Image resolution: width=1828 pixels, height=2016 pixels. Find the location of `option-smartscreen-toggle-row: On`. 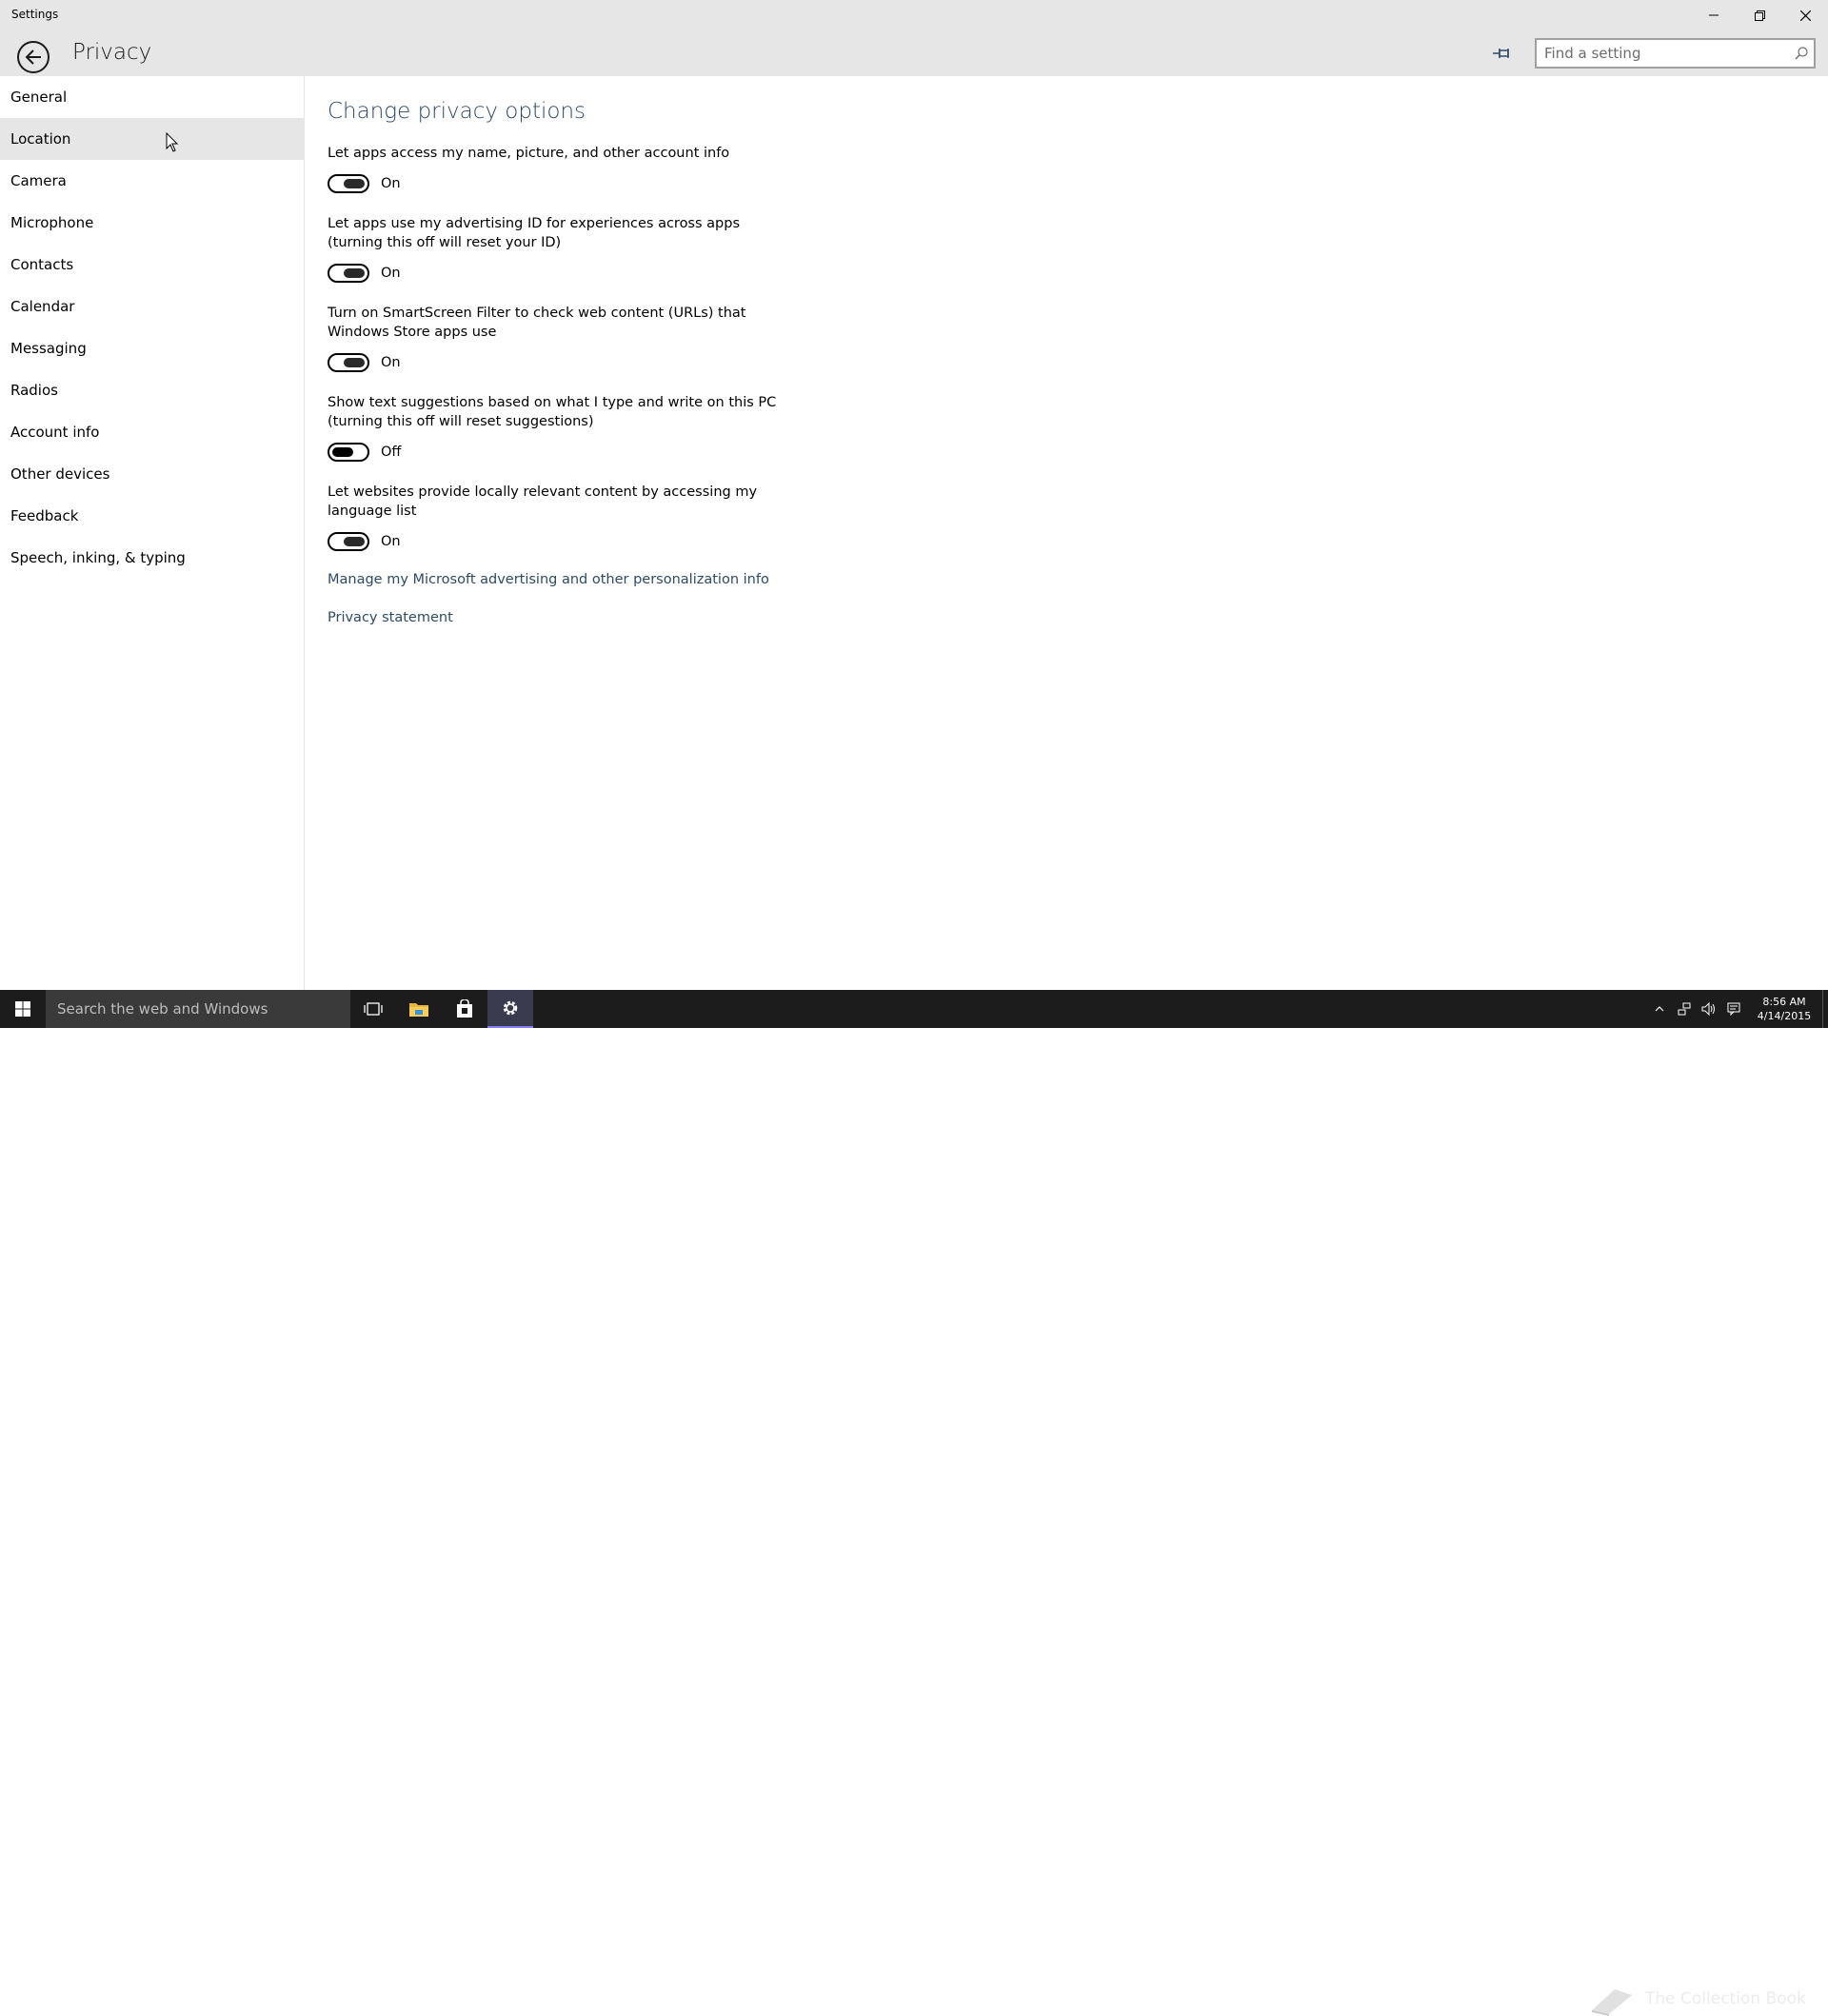

option-smartscreen-toggle-row: On is located at coordinates (364, 363).